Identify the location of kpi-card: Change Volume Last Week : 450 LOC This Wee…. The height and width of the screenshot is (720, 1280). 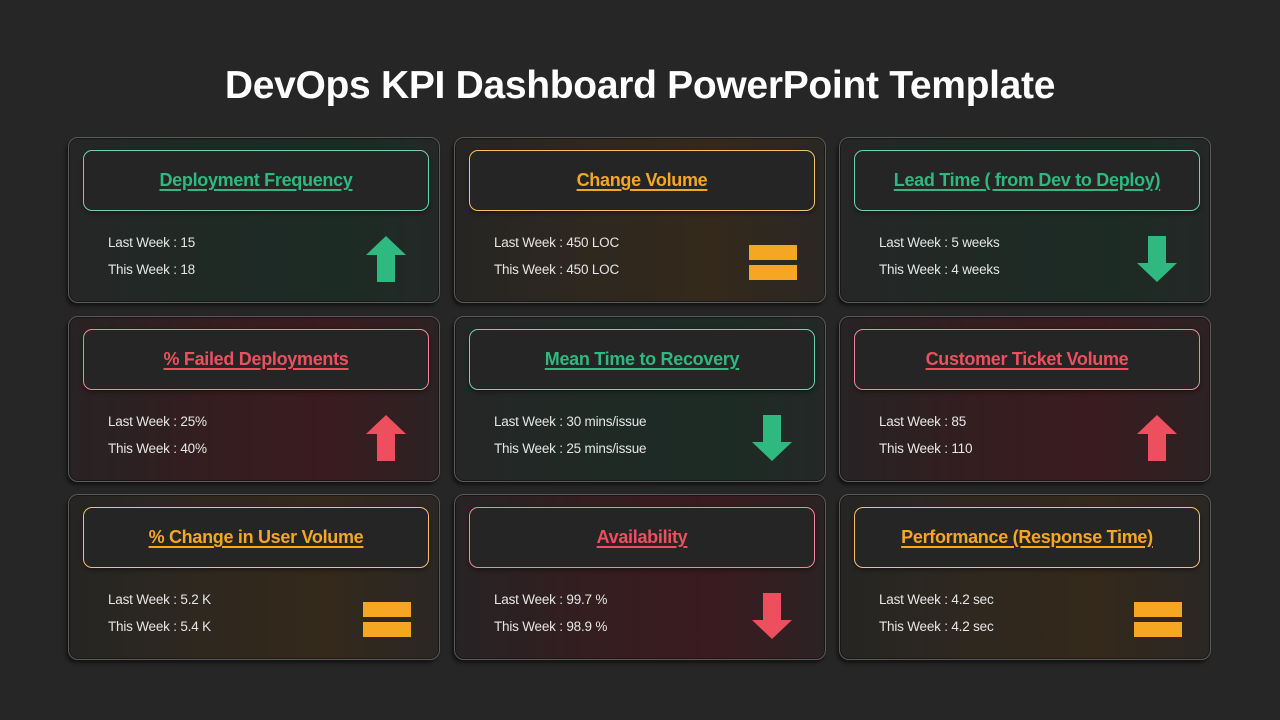
(640, 220).